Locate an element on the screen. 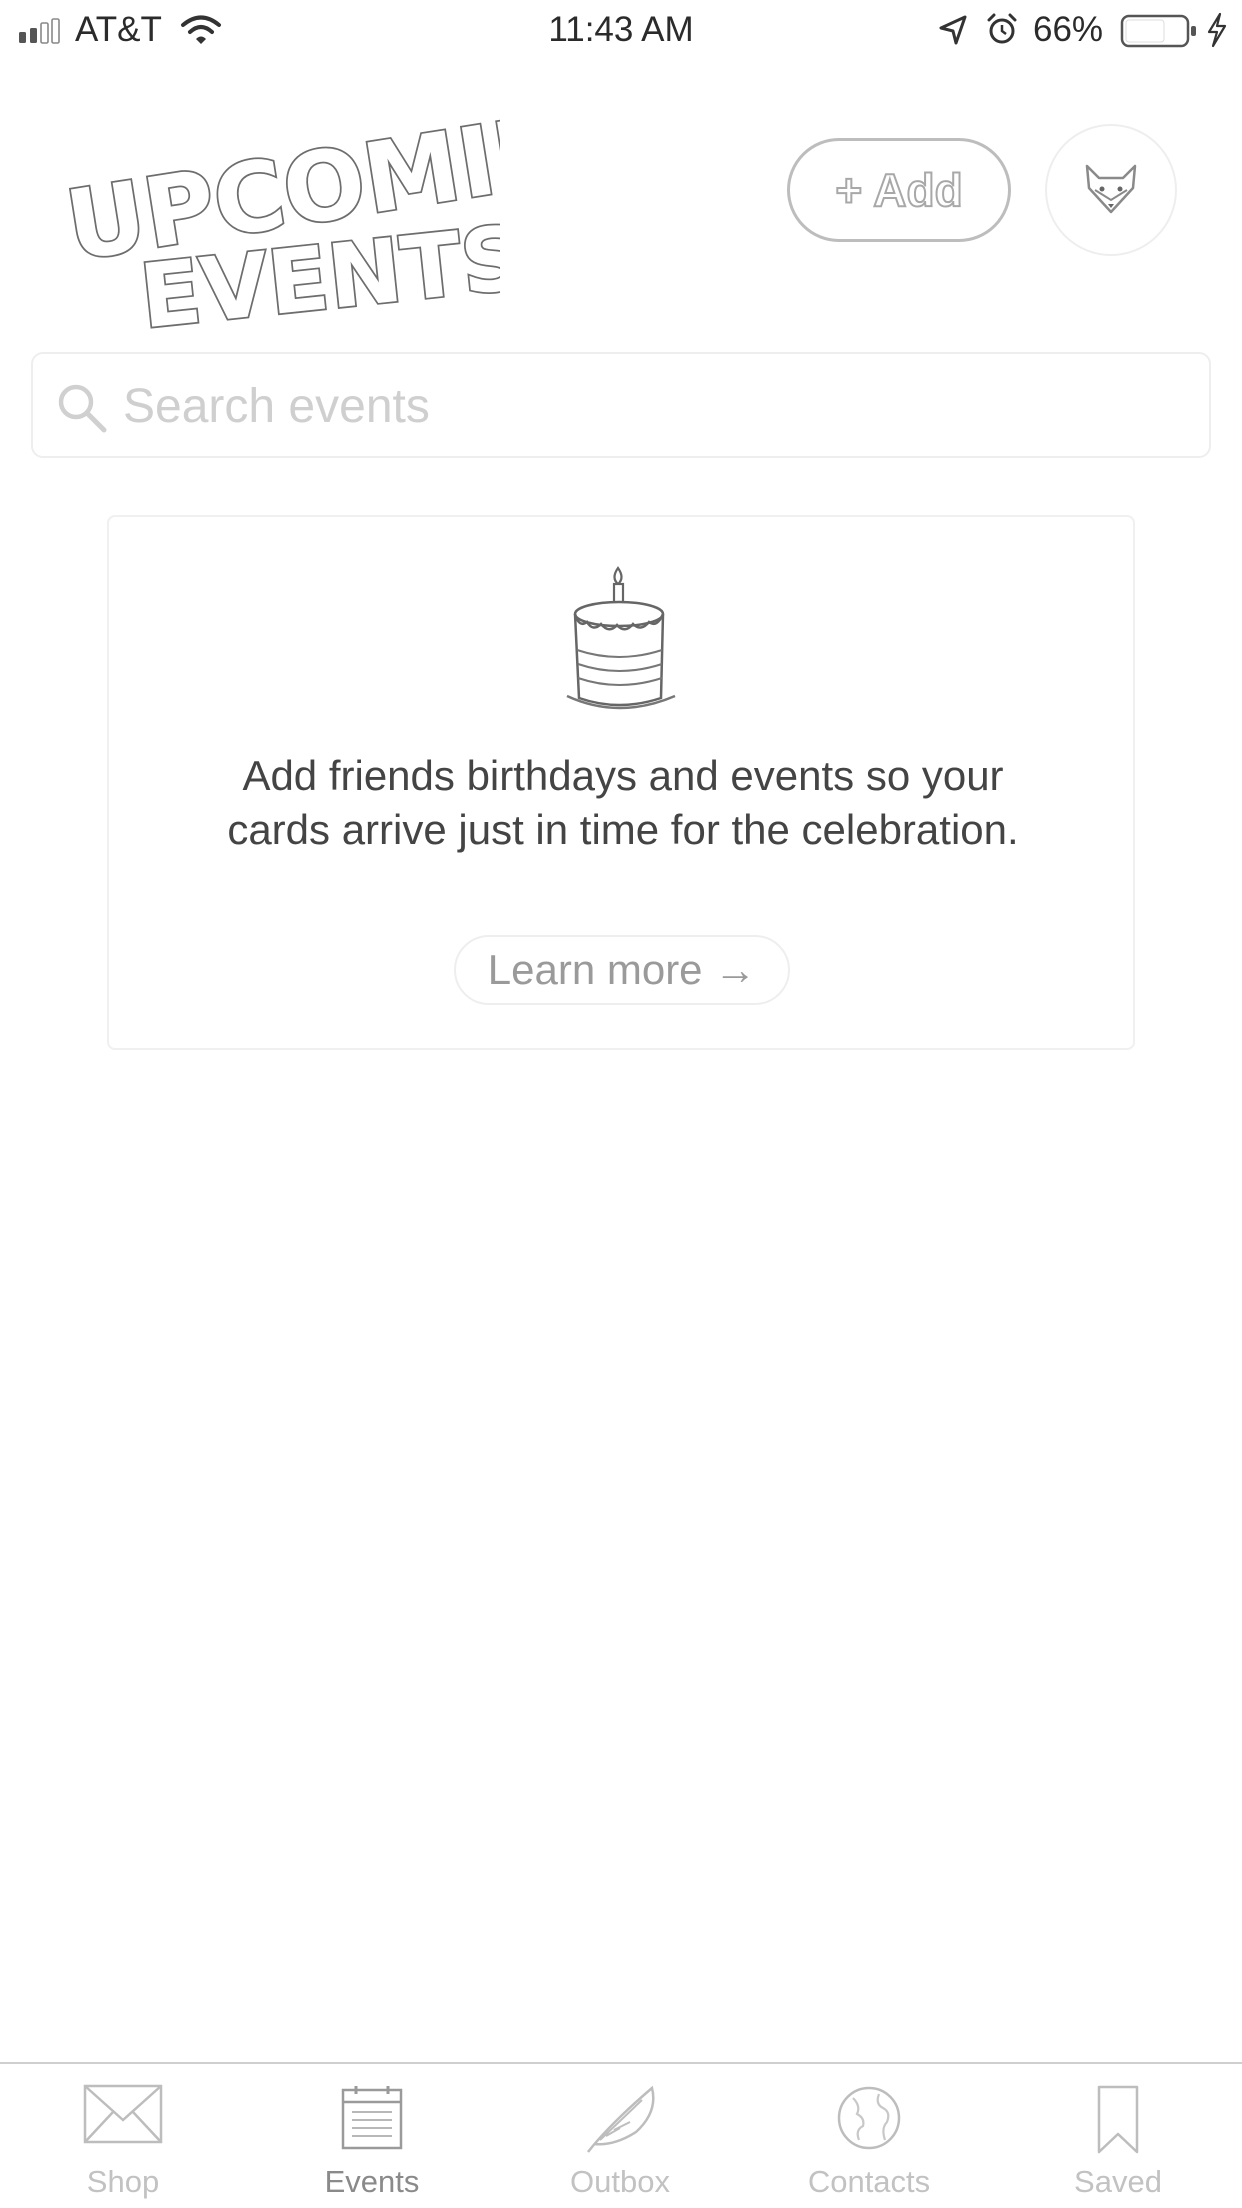 The image size is (1242, 2208). cake-icon is located at coordinates (621, 638).